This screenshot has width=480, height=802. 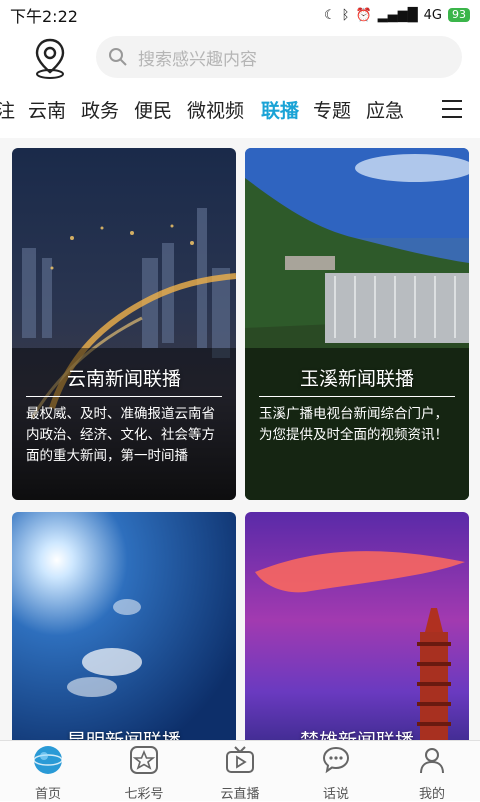 What do you see at coordinates (332, 109) in the screenshot?
I see `tab-zhuanti: 专题` at bounding box center [332, 109].